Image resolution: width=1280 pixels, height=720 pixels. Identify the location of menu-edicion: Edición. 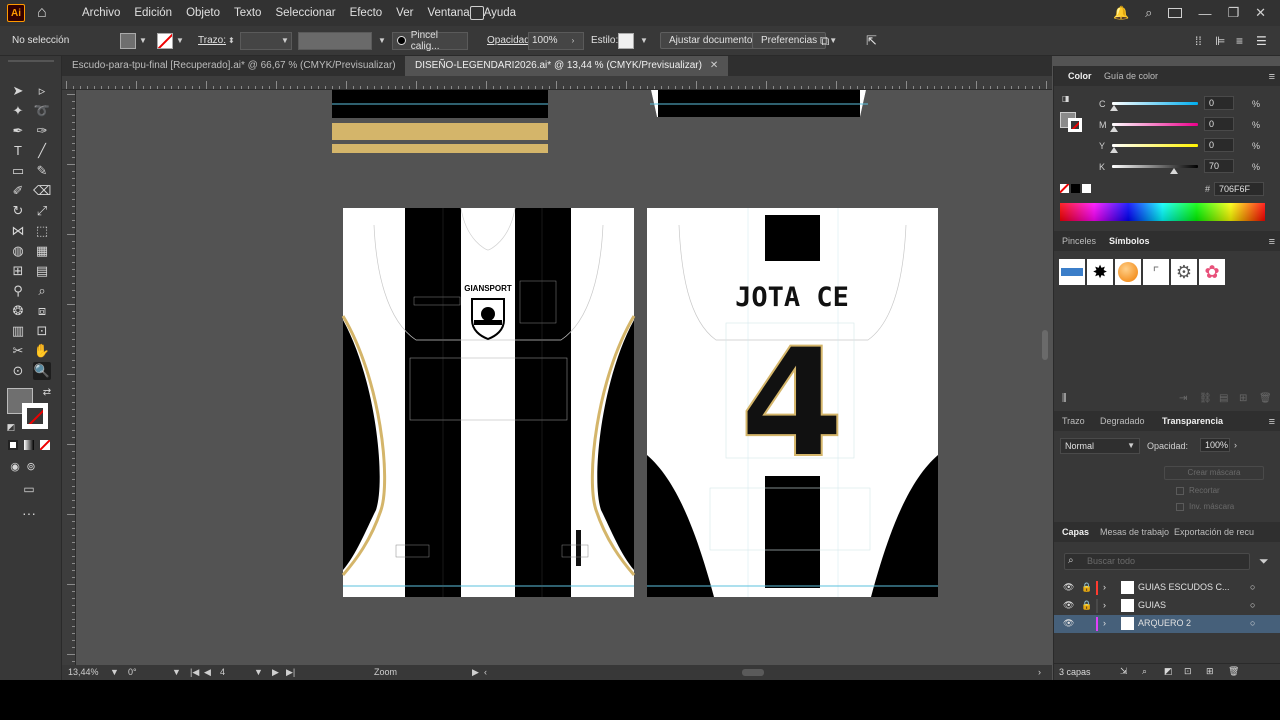
(153, 13).